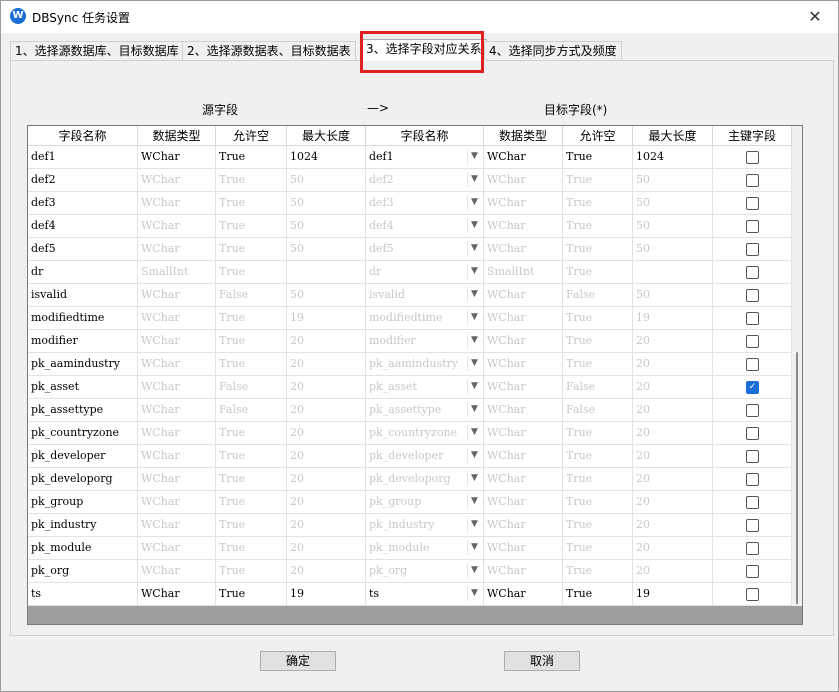 The image size is (839, 692). Describe the element at coordinates (598, 525) in the screenshot. I see `target-nullable: True` at that location.